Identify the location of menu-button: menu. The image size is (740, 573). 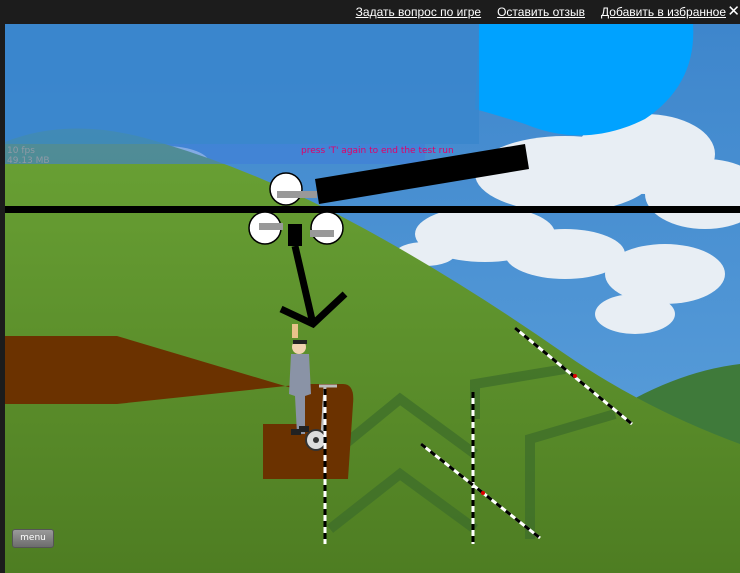
(33, 538).